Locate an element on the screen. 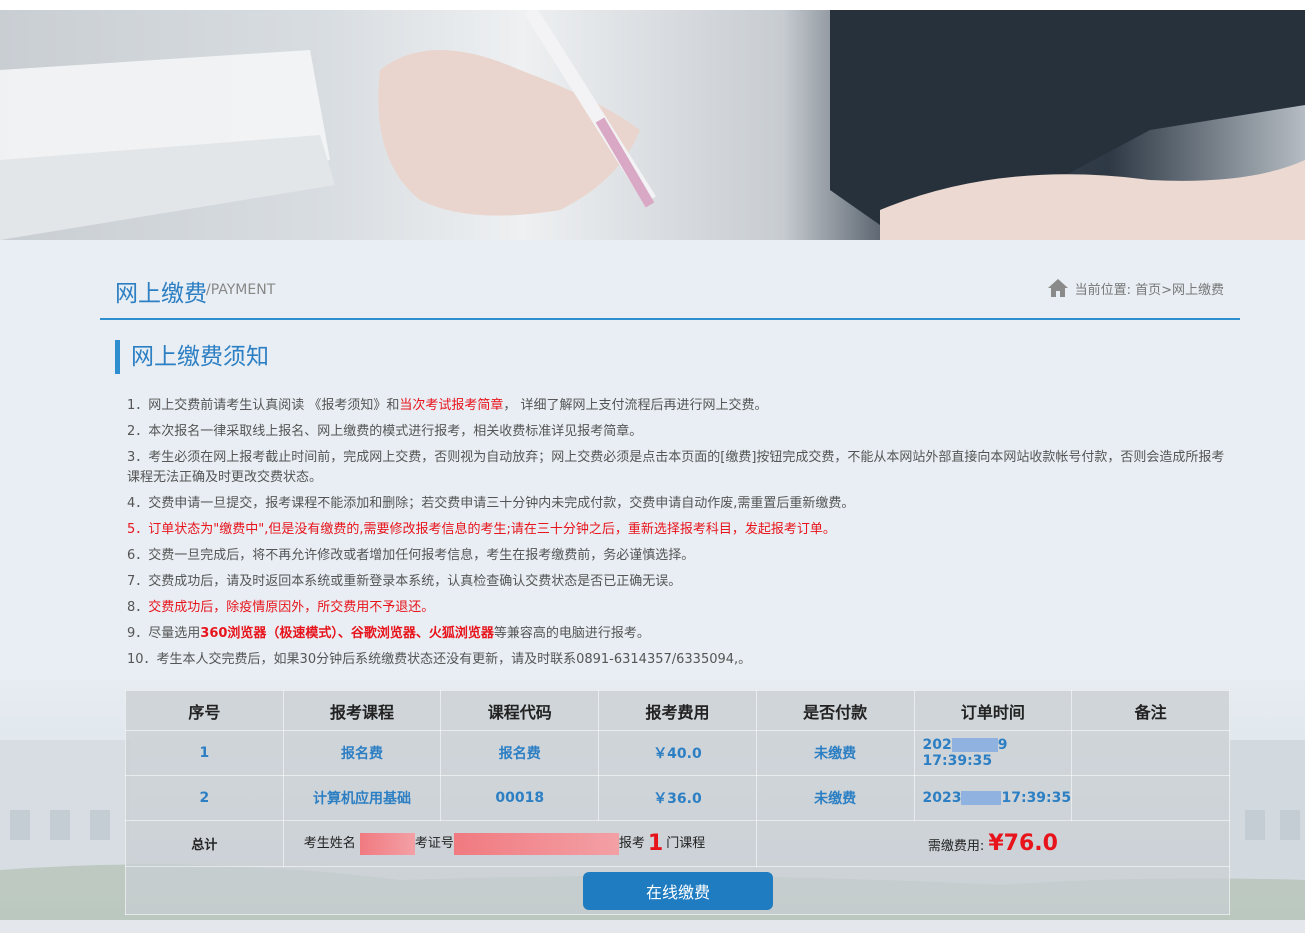  row-fee: ￥40.0 is located at coordinates (677, 753).